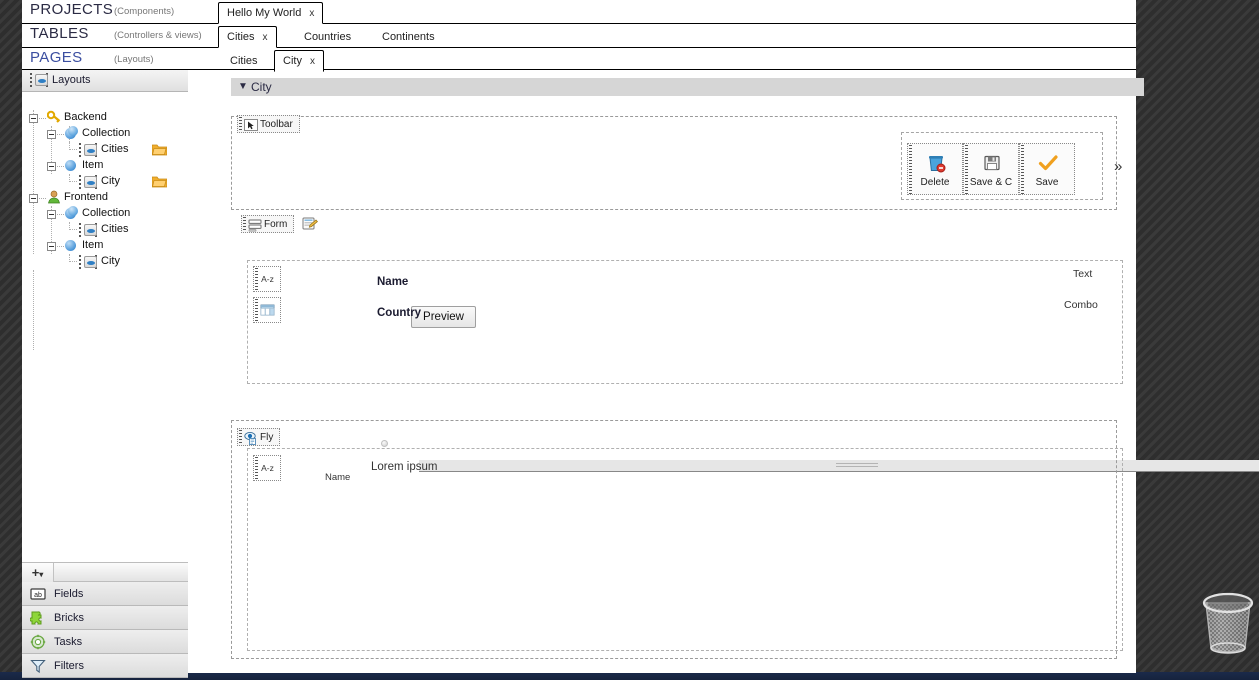 The width and height of the screenshot is (1259, 680). I want to click on sidebar-item-label: Bricks, so click(69, 618).